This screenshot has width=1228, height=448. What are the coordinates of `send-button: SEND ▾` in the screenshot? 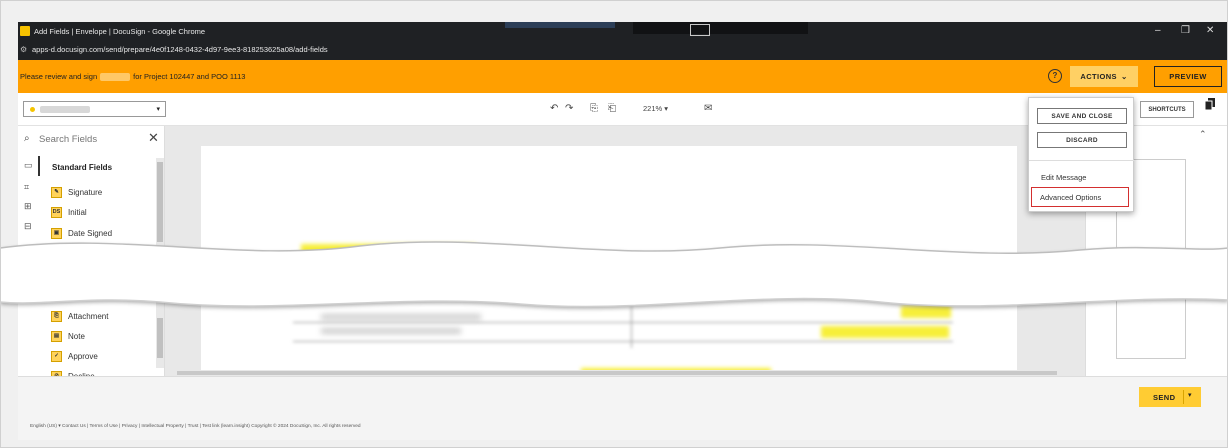 It's located at (1170, 397).